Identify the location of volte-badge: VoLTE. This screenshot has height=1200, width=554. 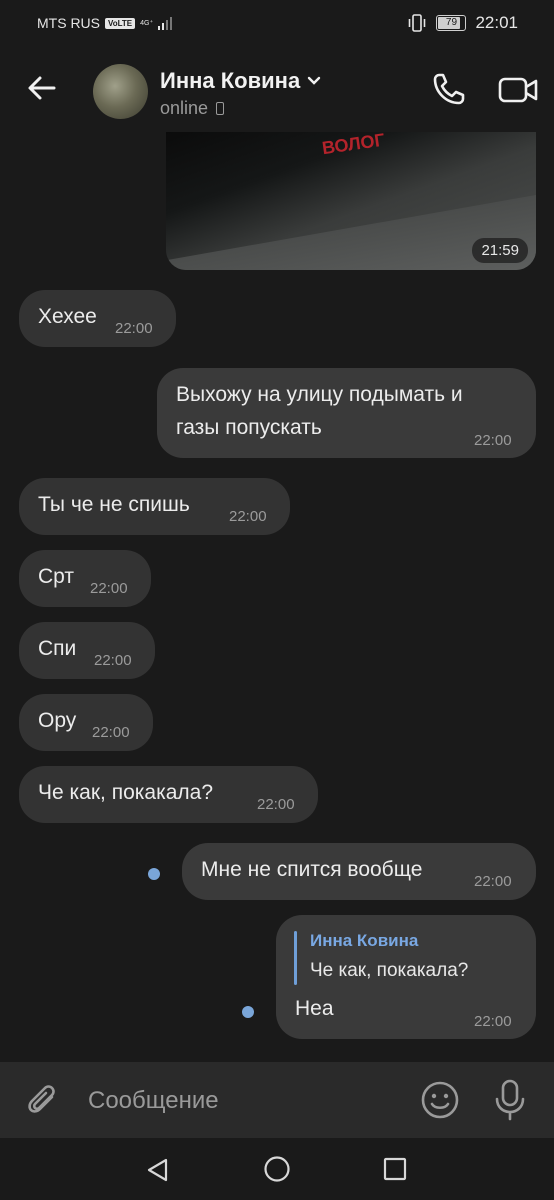
(120, 23).